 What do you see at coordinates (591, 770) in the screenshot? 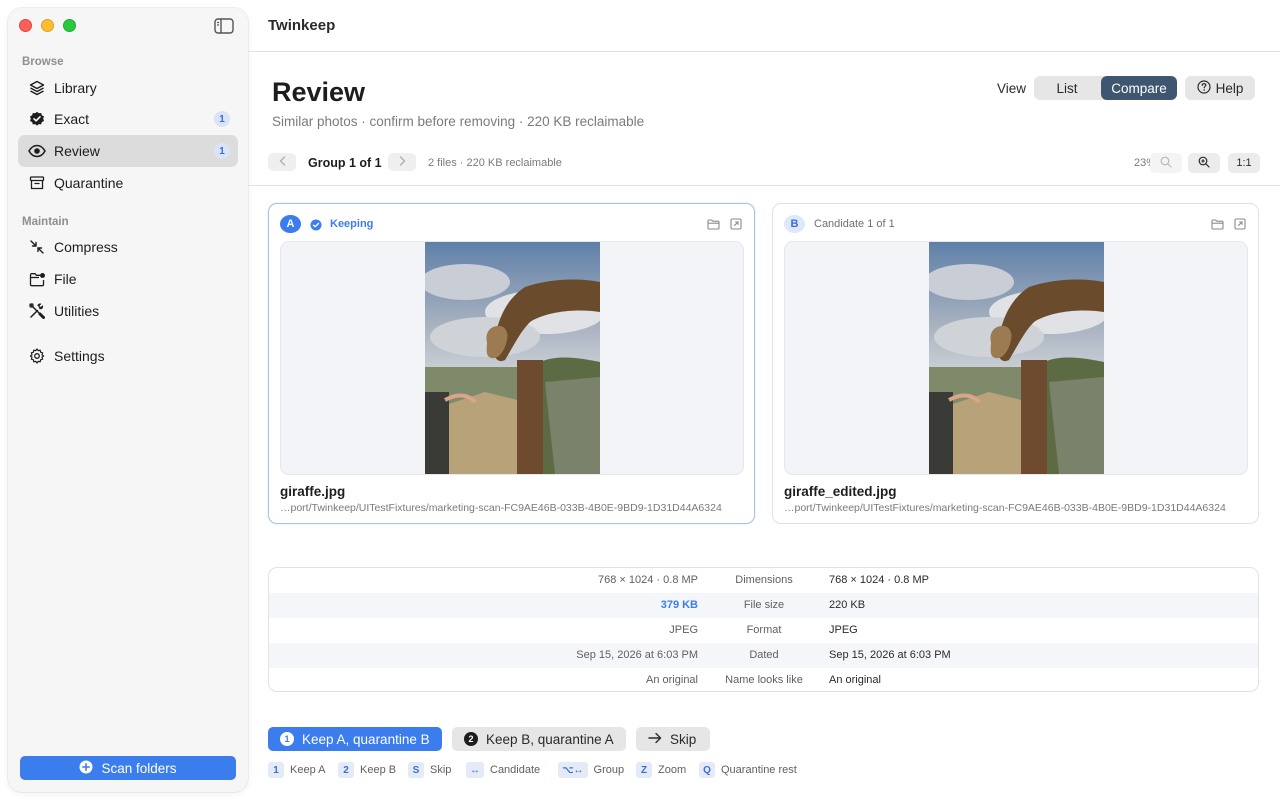
I see `shortcut-hint: ⌥↔ Group` at bounding box center [591, 770].